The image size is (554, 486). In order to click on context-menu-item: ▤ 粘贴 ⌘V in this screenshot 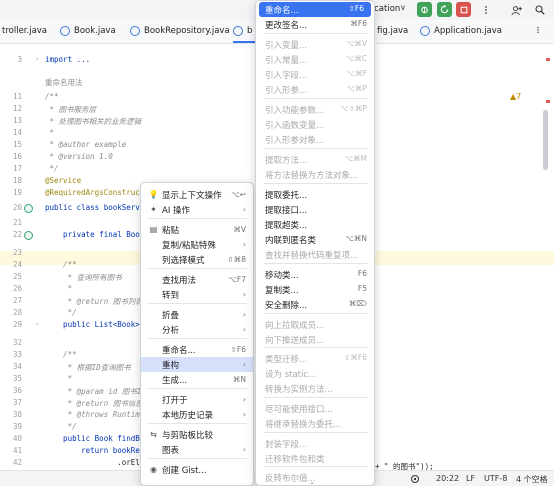, I will do `click(197, 229)`.